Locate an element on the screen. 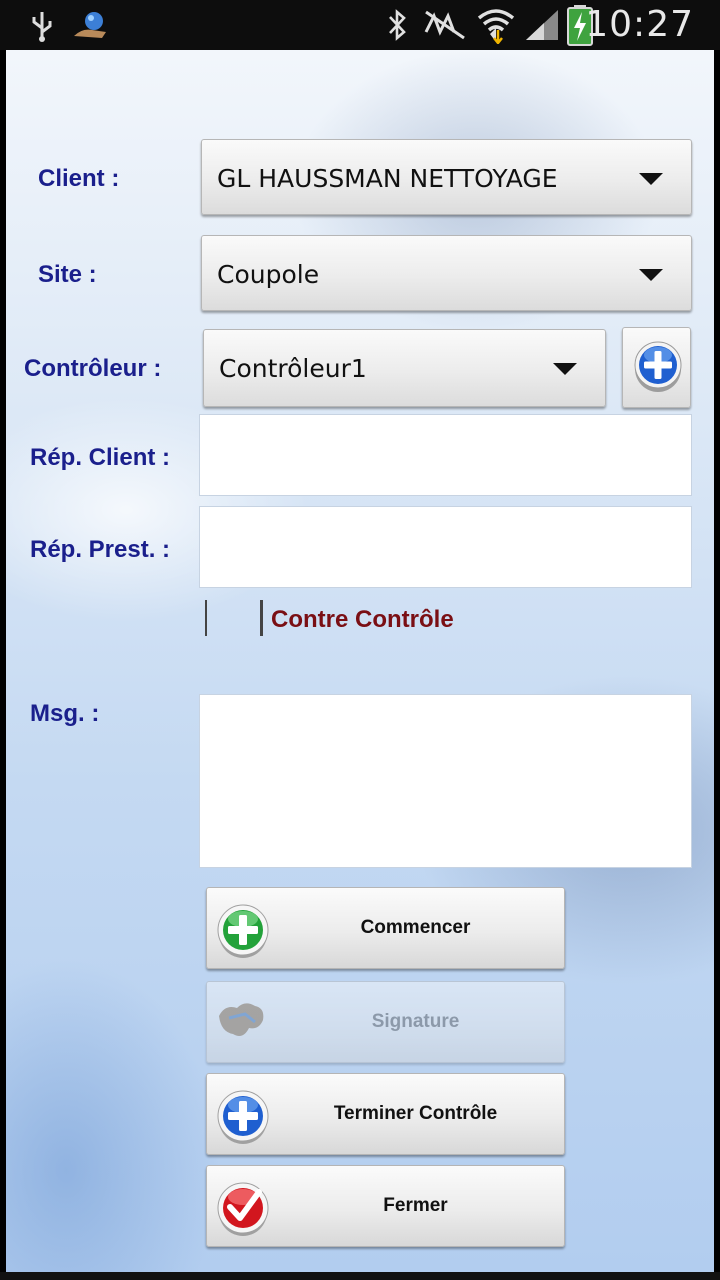 This screenshot has width=720, height=1280. checkmark-icon is located at coordinates (243, 1209).